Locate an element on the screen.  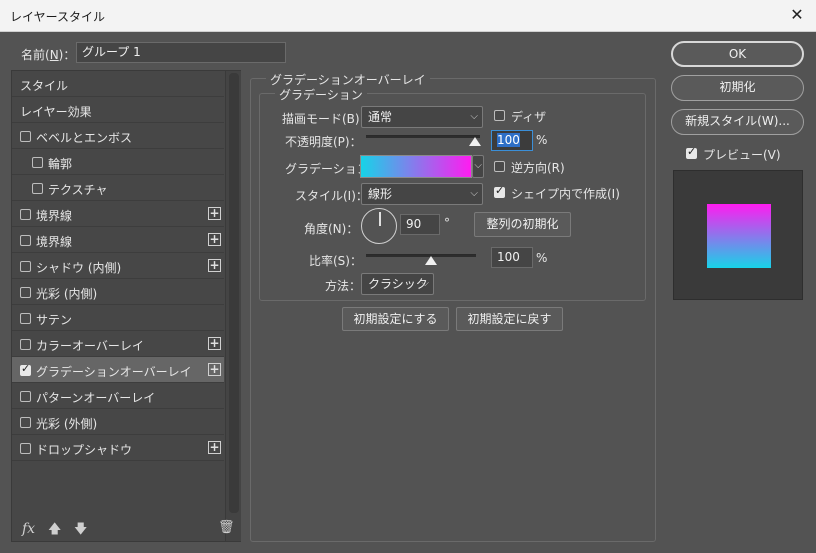
style-list-item: ベベルとエンボス is located at coordinates (118, 136).